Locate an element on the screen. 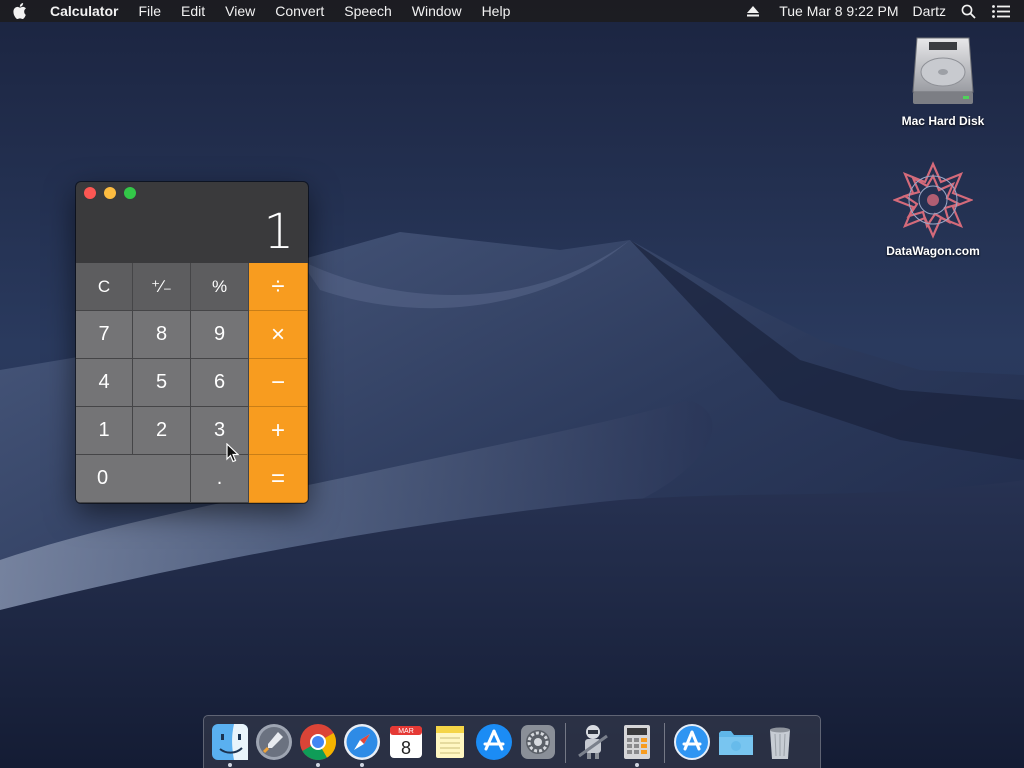 The height and width of the screenshot is (768, 1024). eject-icon is located at coordinates (753, 11).